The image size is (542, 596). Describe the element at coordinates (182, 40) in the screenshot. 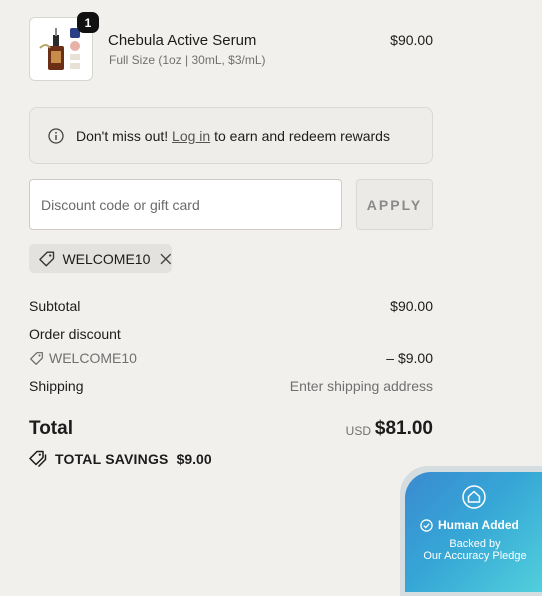

I see `product-name: Chebula Active Serum` at that location.